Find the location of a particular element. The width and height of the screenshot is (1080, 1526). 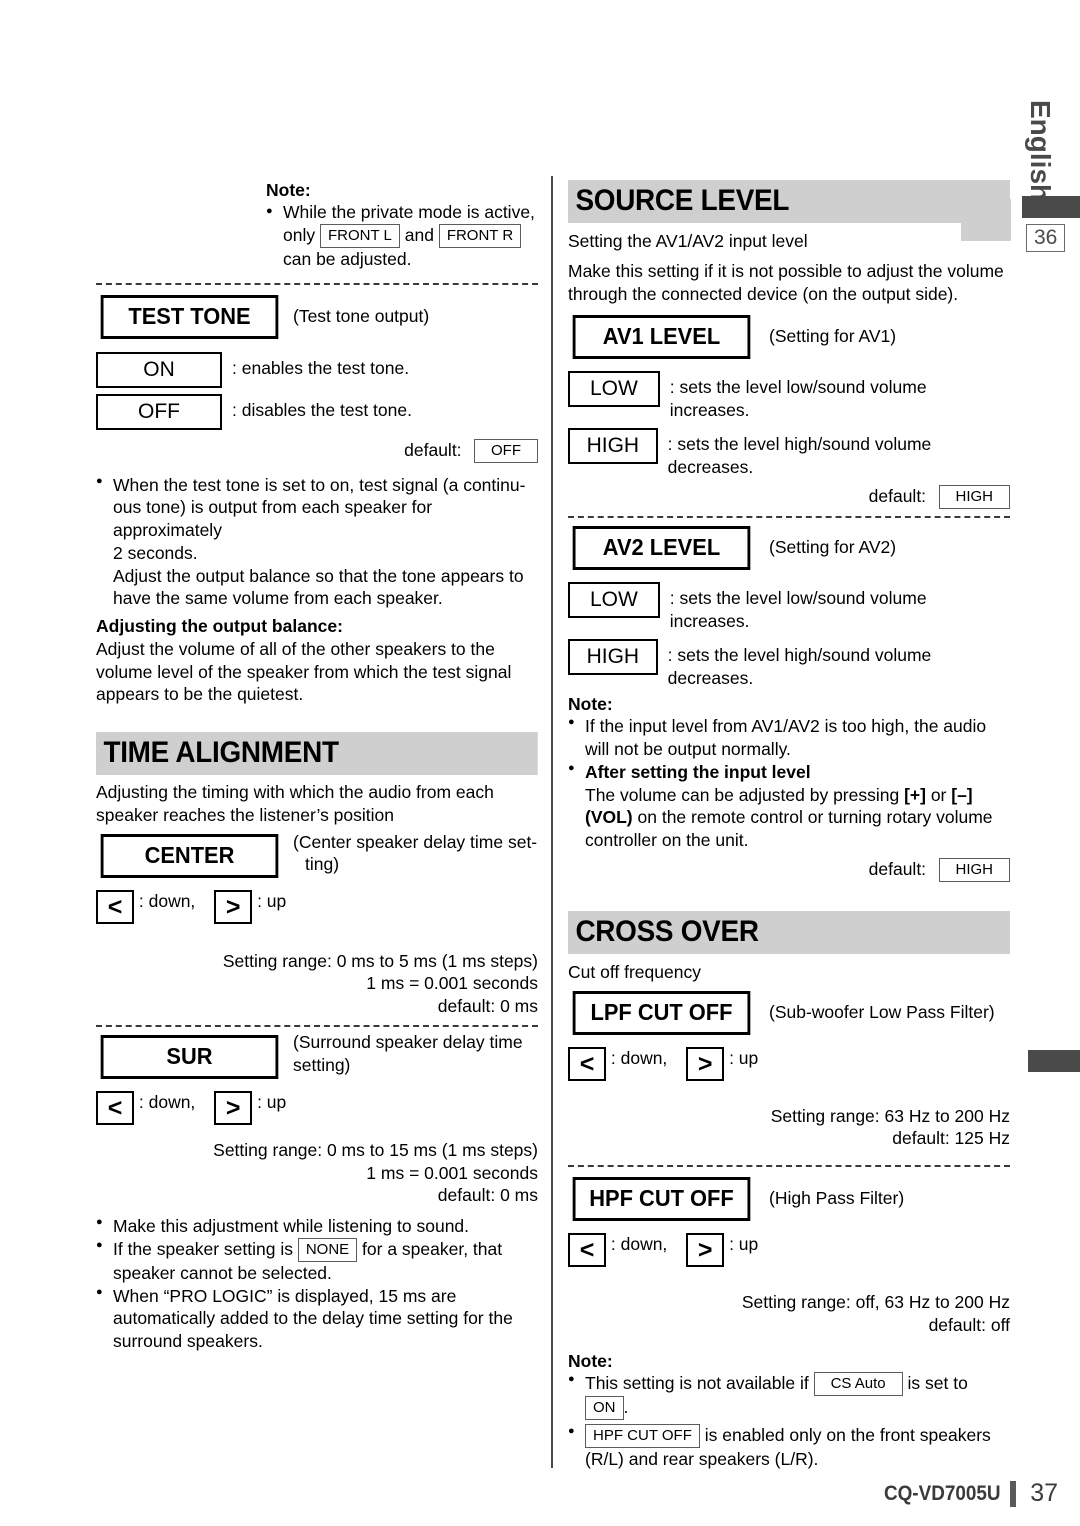

option-on: ON is located at coordinates (159, 369).